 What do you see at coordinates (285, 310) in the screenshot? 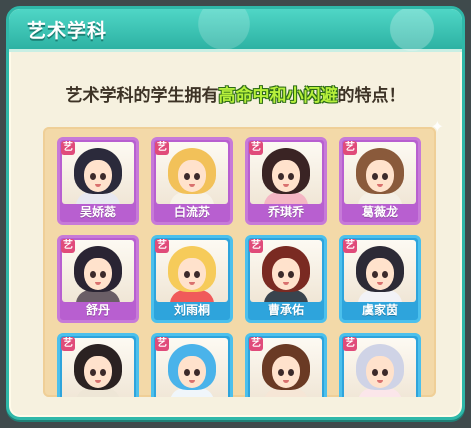
I see `student-name: 曹承佑` at bounding box center [285, 310].